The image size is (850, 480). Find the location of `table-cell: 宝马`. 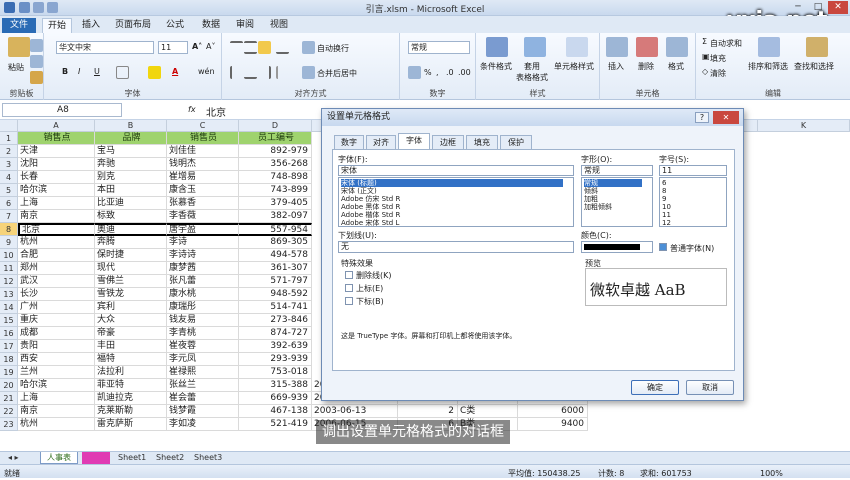

table-cell: 宝马 is located at coordinates (131, 151).